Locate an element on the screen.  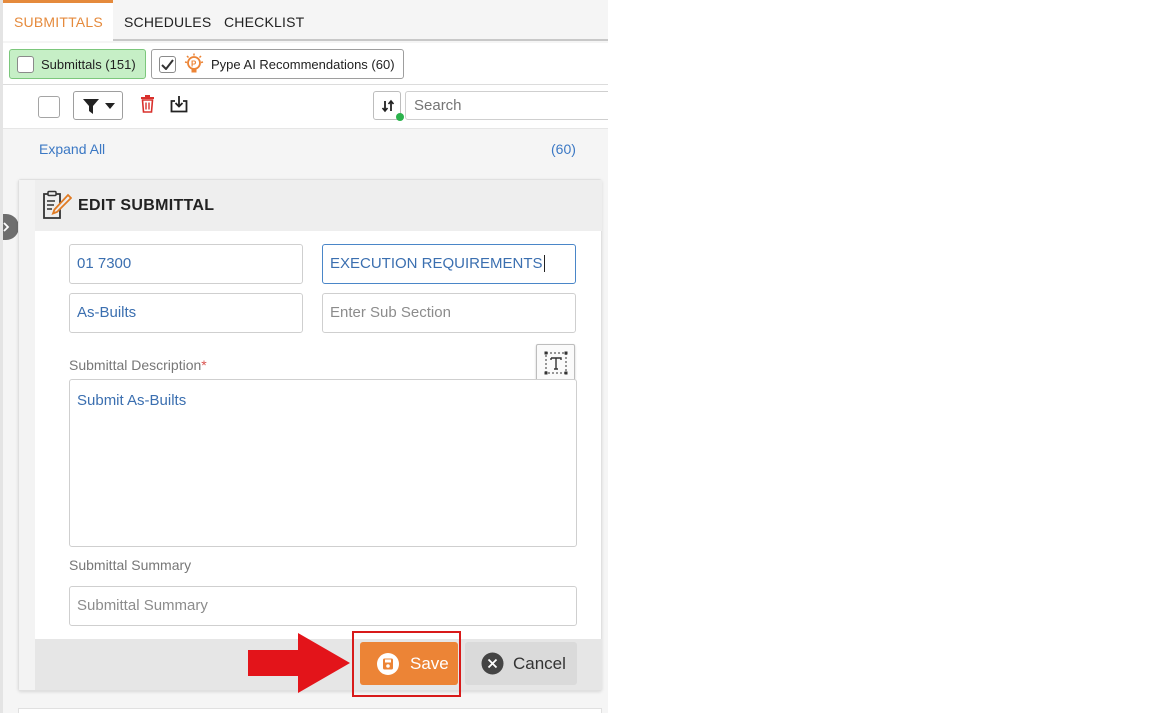
chevron-right-icon is located at coordinates (6, 227).